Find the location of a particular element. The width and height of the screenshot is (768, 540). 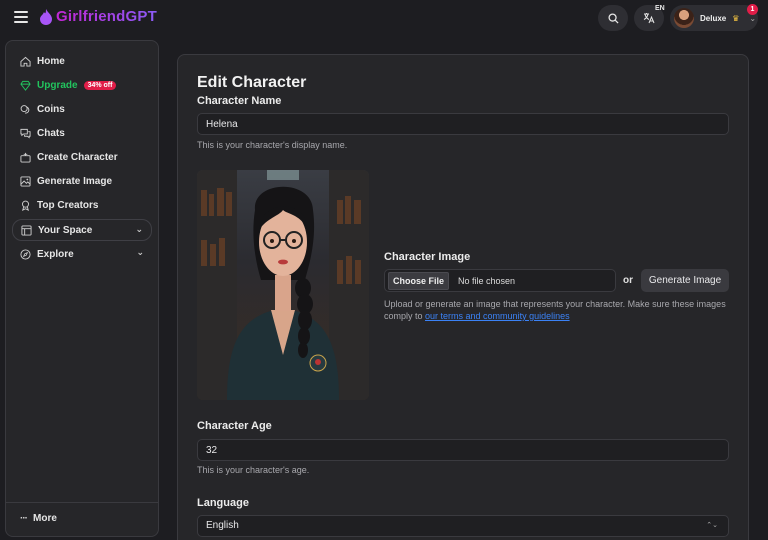

create-icon is located at coordinates (25, 157).